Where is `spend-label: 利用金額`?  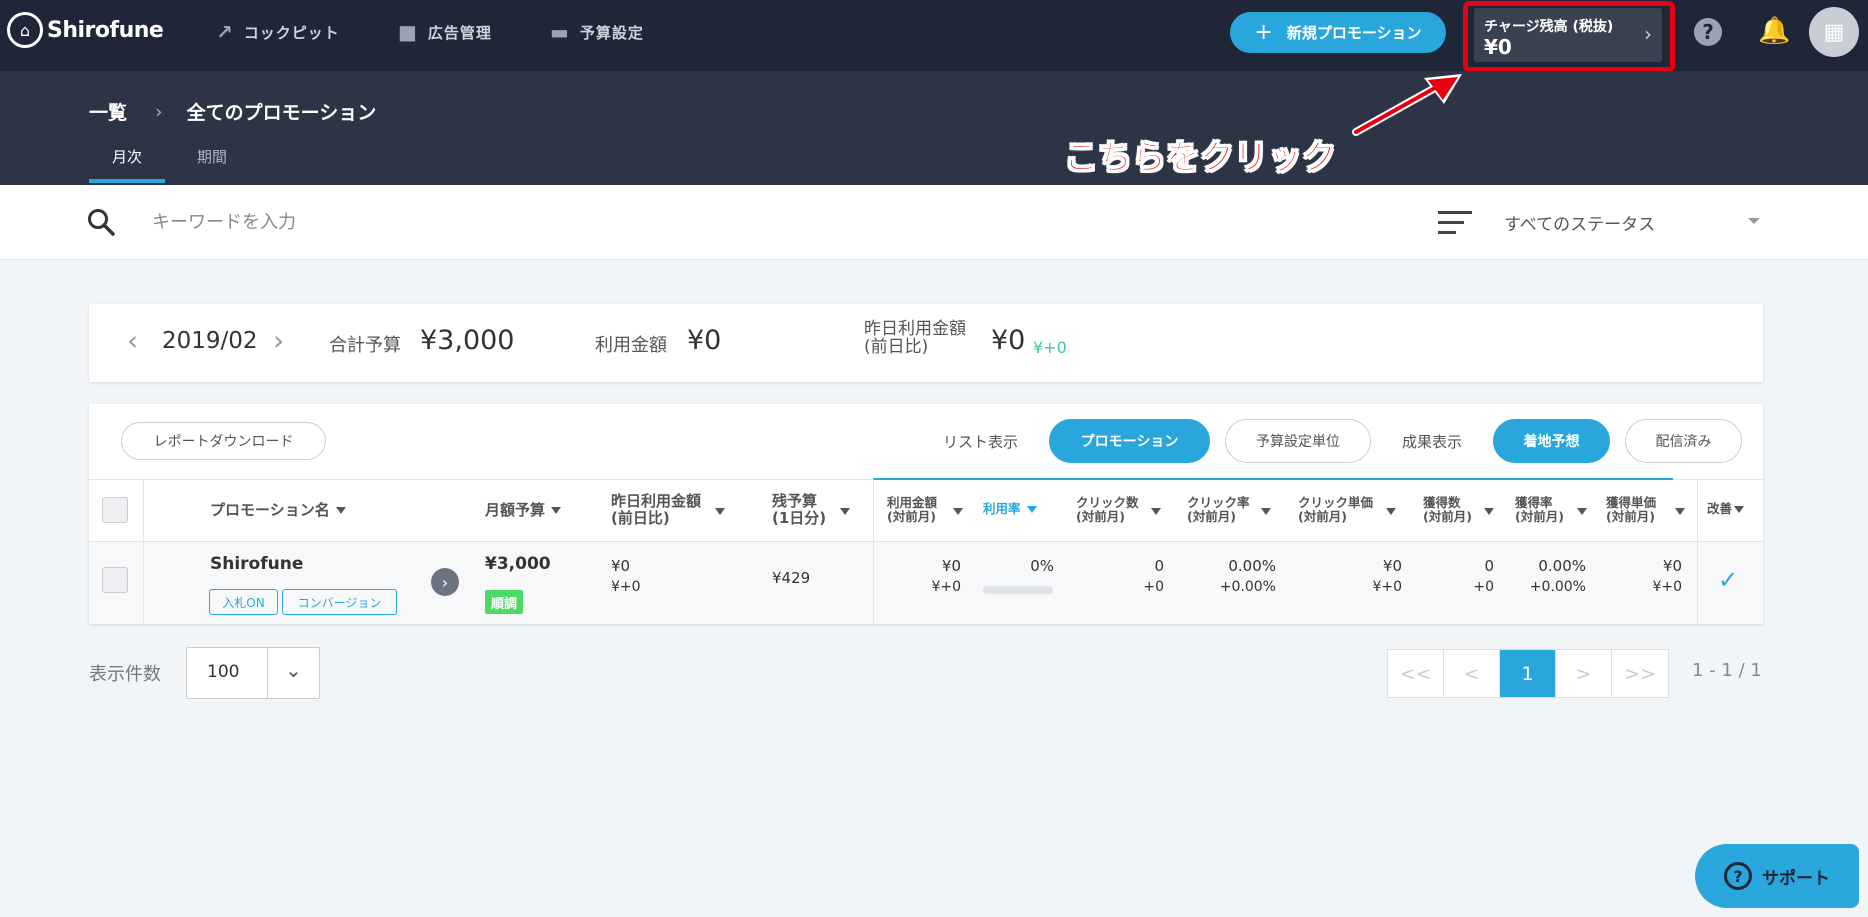
spend-label: 利用金額 is located at coordinates (631, 345).